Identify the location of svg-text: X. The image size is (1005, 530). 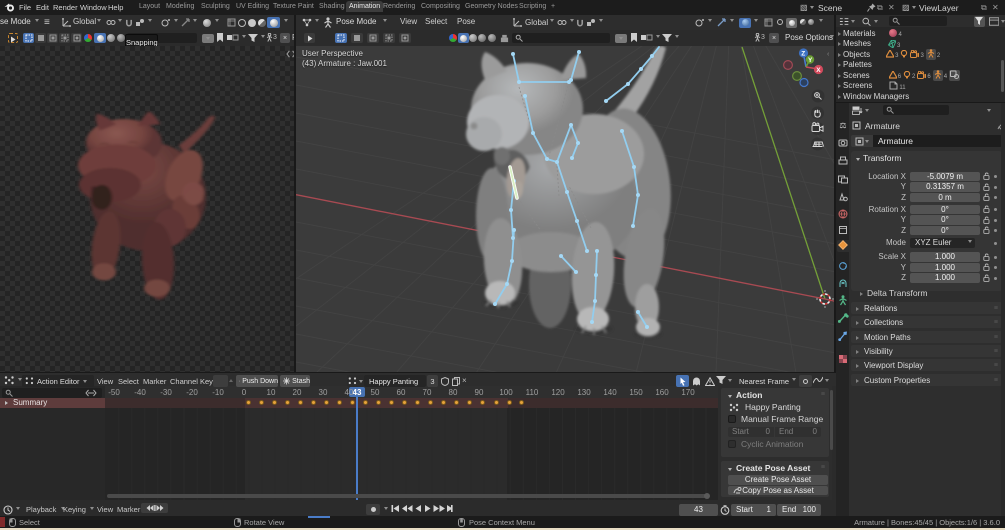
(818, 70).